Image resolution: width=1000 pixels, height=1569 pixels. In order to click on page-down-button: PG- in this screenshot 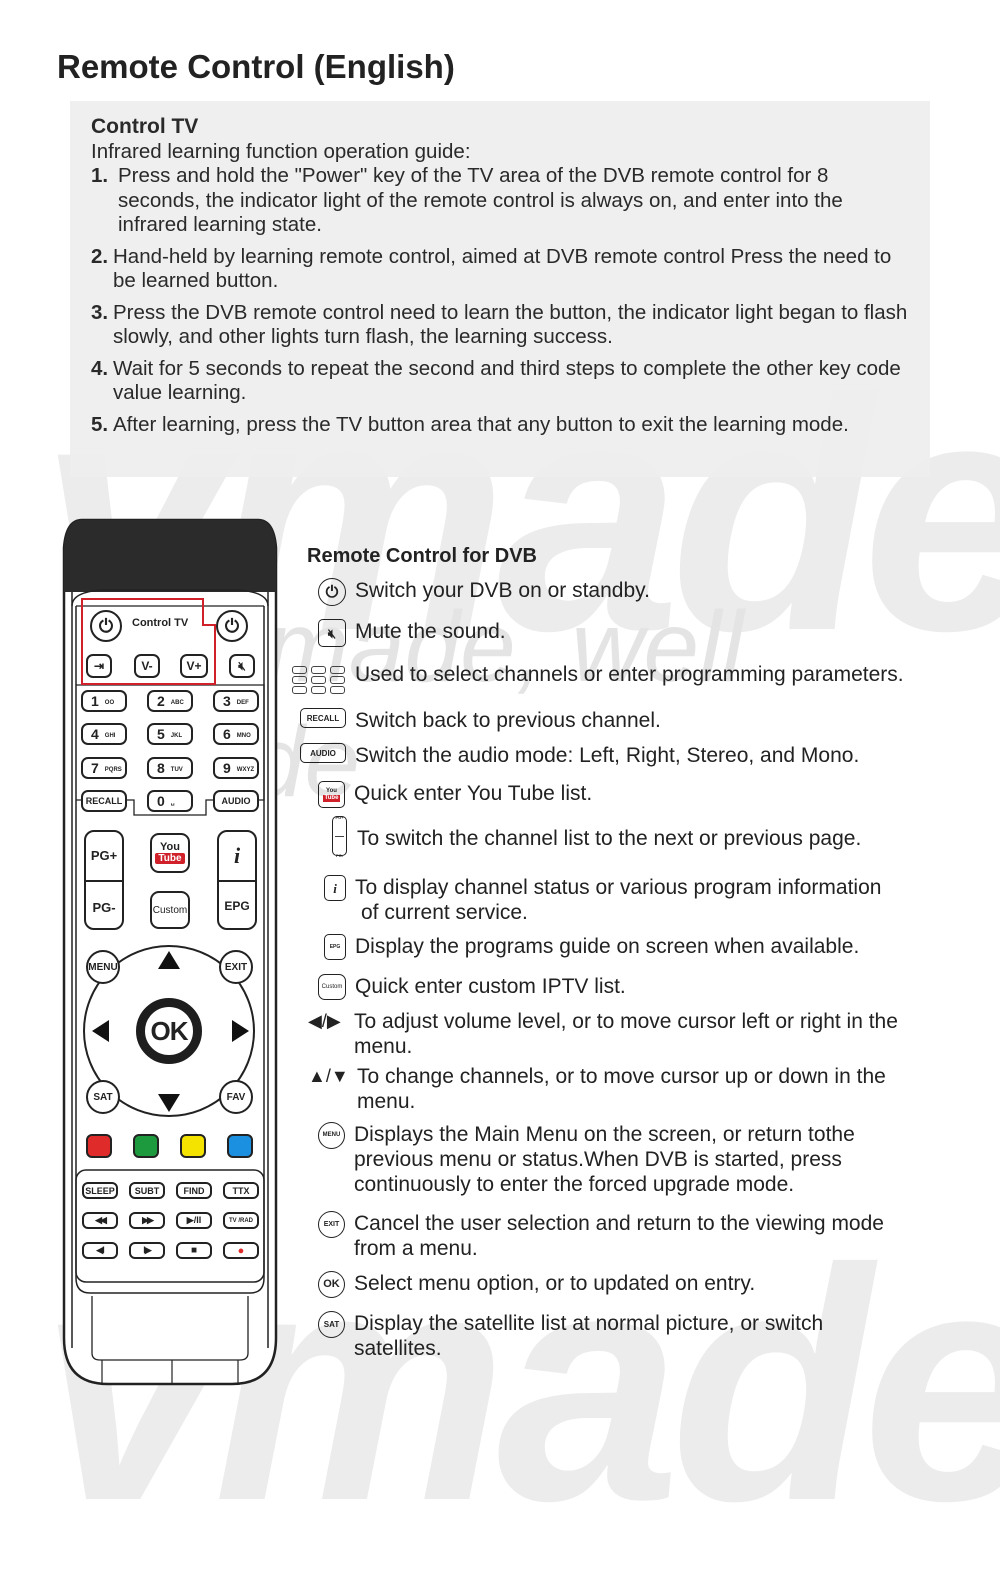, I will do `click(104, 907)`.